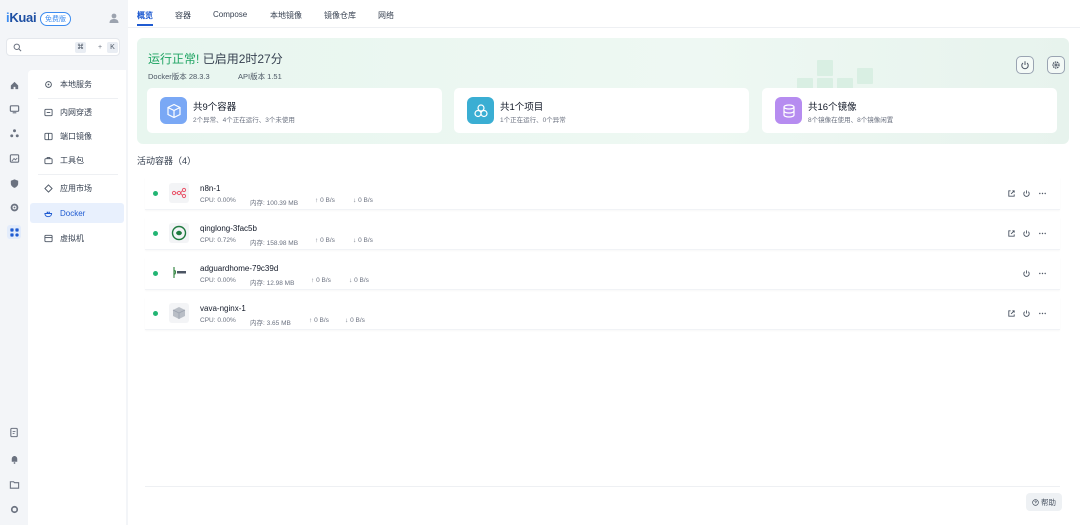 This screenshot has width=1080, height=525. I want to click on cluster-icon, so click(480, 110).